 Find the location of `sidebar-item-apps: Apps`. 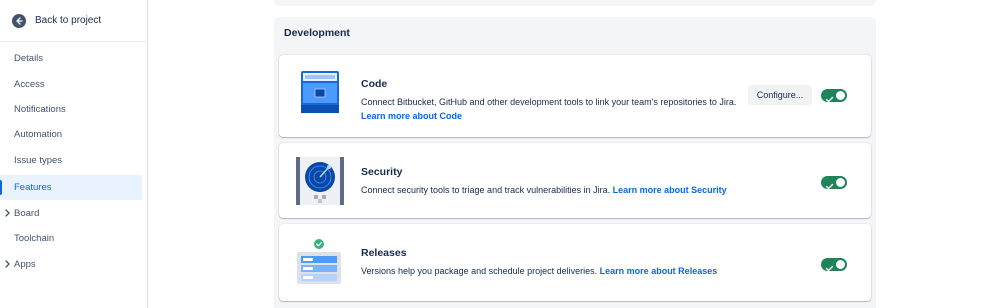

sidebar-item-apps: Apps is located at coordinates (71, 264).